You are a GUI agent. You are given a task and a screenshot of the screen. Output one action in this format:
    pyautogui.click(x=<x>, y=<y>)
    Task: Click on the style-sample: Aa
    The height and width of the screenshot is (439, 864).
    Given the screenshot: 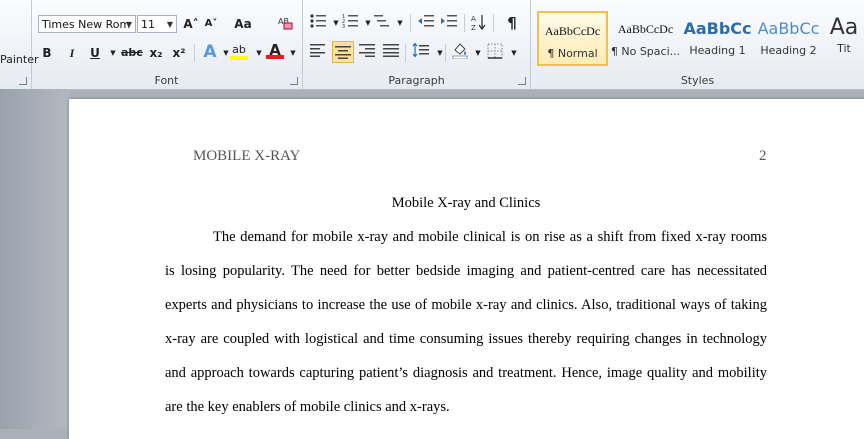 What is the action you would take?
    pyautogui.click(x=844, y=27)
    